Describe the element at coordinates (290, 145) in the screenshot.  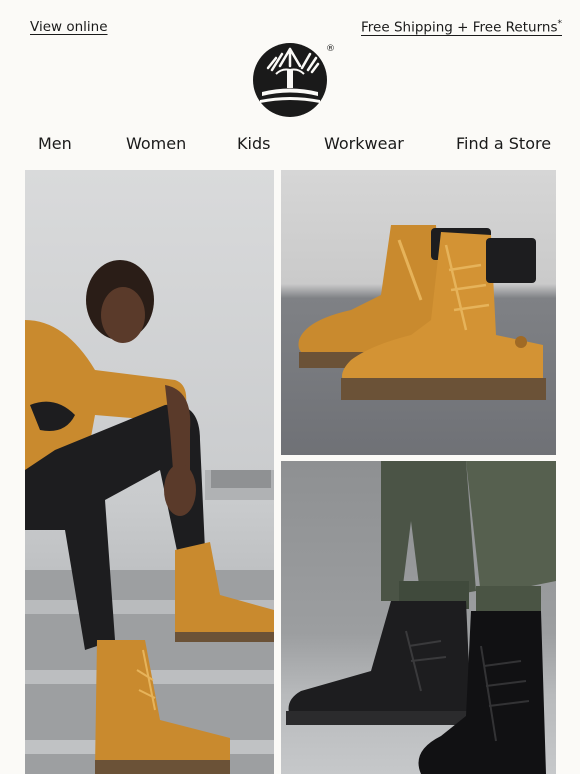
I see `main-nav: Men Women Kids Workwear Find a Store` at that location.